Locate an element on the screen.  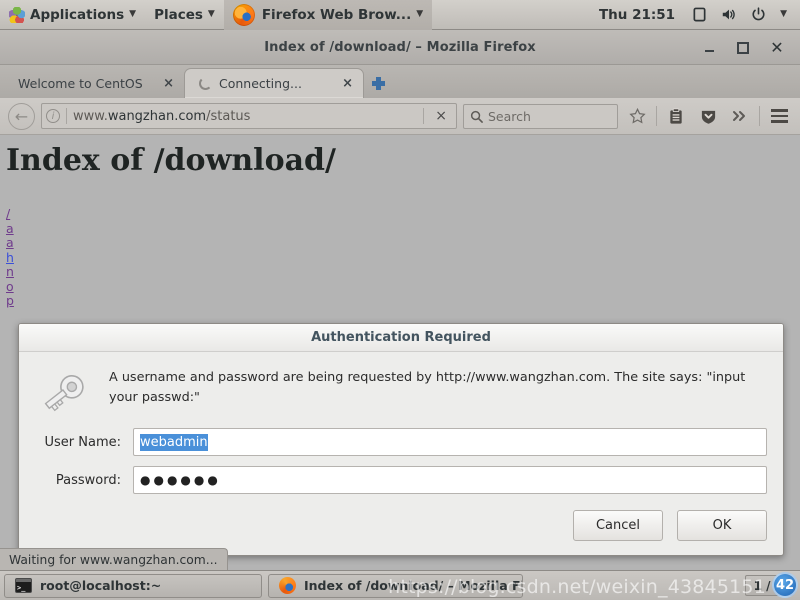
list-item: h is located at coordinates (10, 258).